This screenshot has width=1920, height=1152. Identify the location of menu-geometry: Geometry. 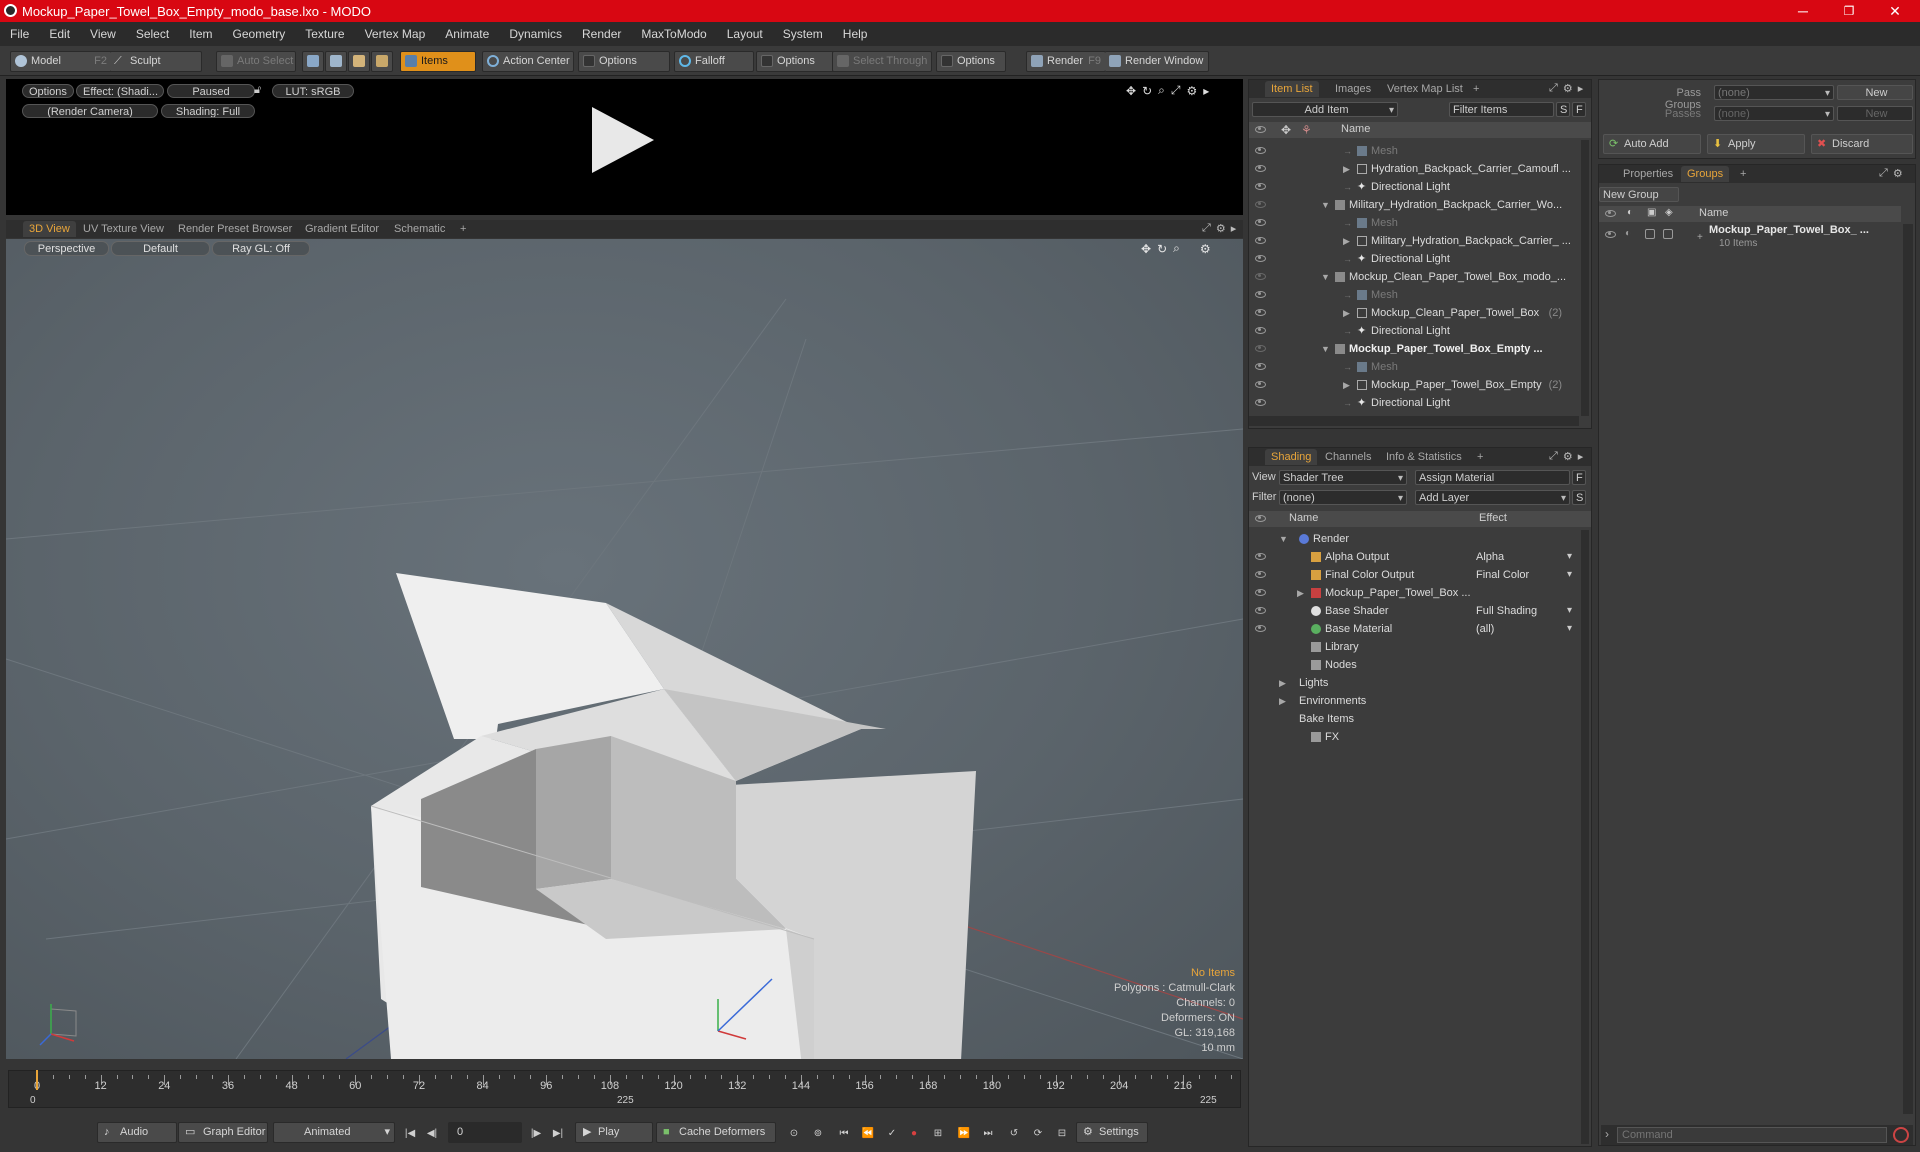
(259, 34).